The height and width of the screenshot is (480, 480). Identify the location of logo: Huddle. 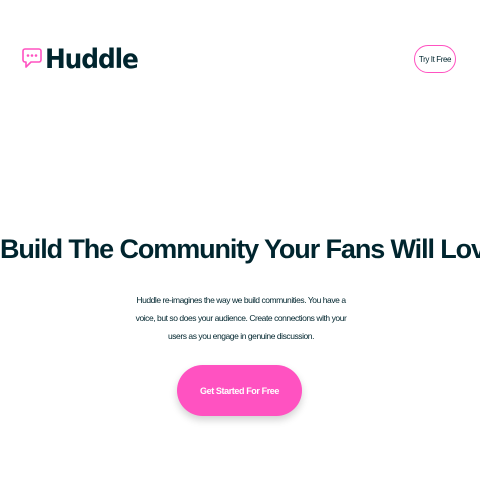
(84, 59).